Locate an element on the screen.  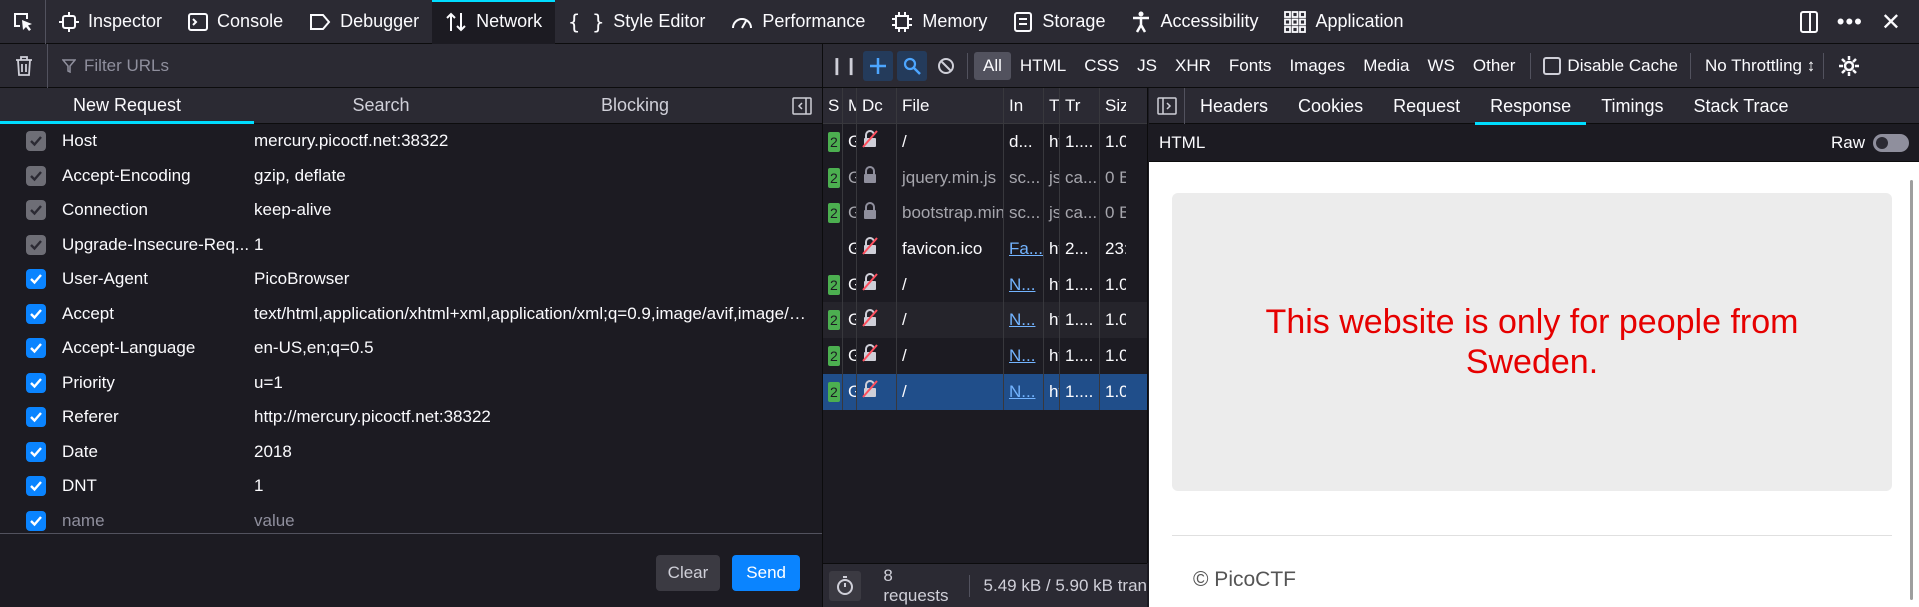
send-button: Send is located at coordinates (766, 573).